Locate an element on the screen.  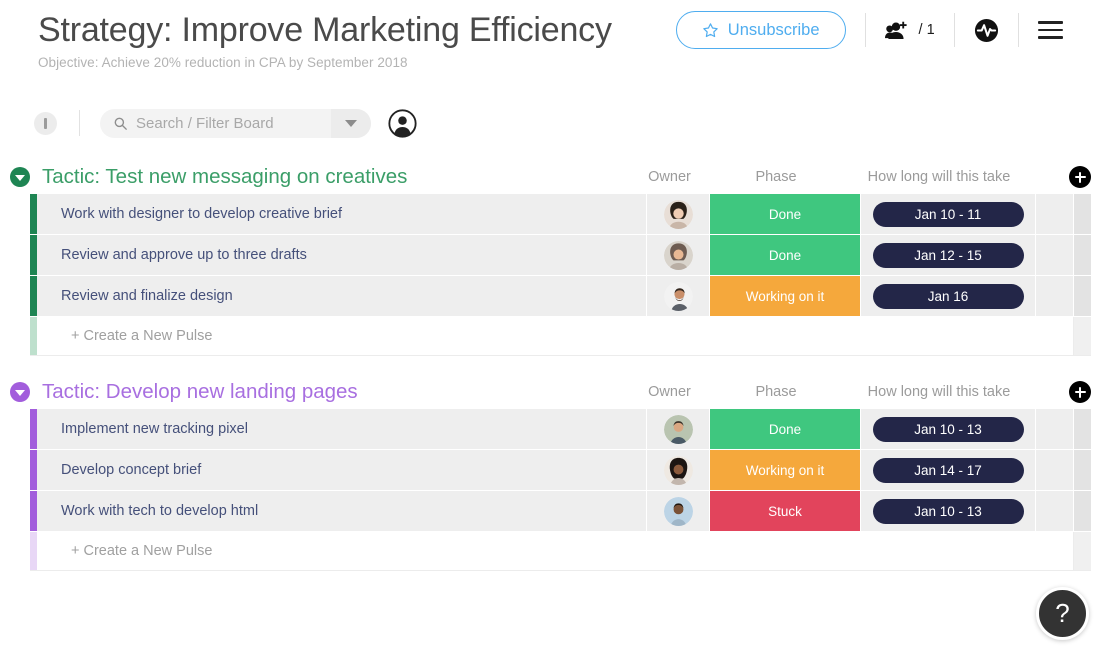
cell-timeline: Jan 12 - 15 is located at coordinates (948, 255).